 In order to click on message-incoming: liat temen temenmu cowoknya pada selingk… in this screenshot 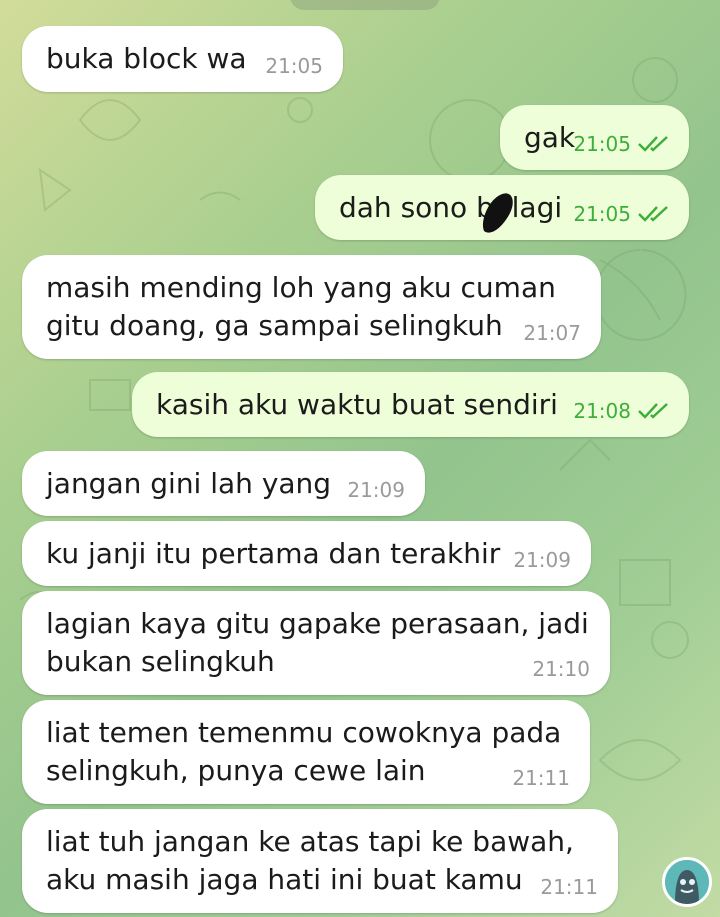, I will do `click(306, 752)`.